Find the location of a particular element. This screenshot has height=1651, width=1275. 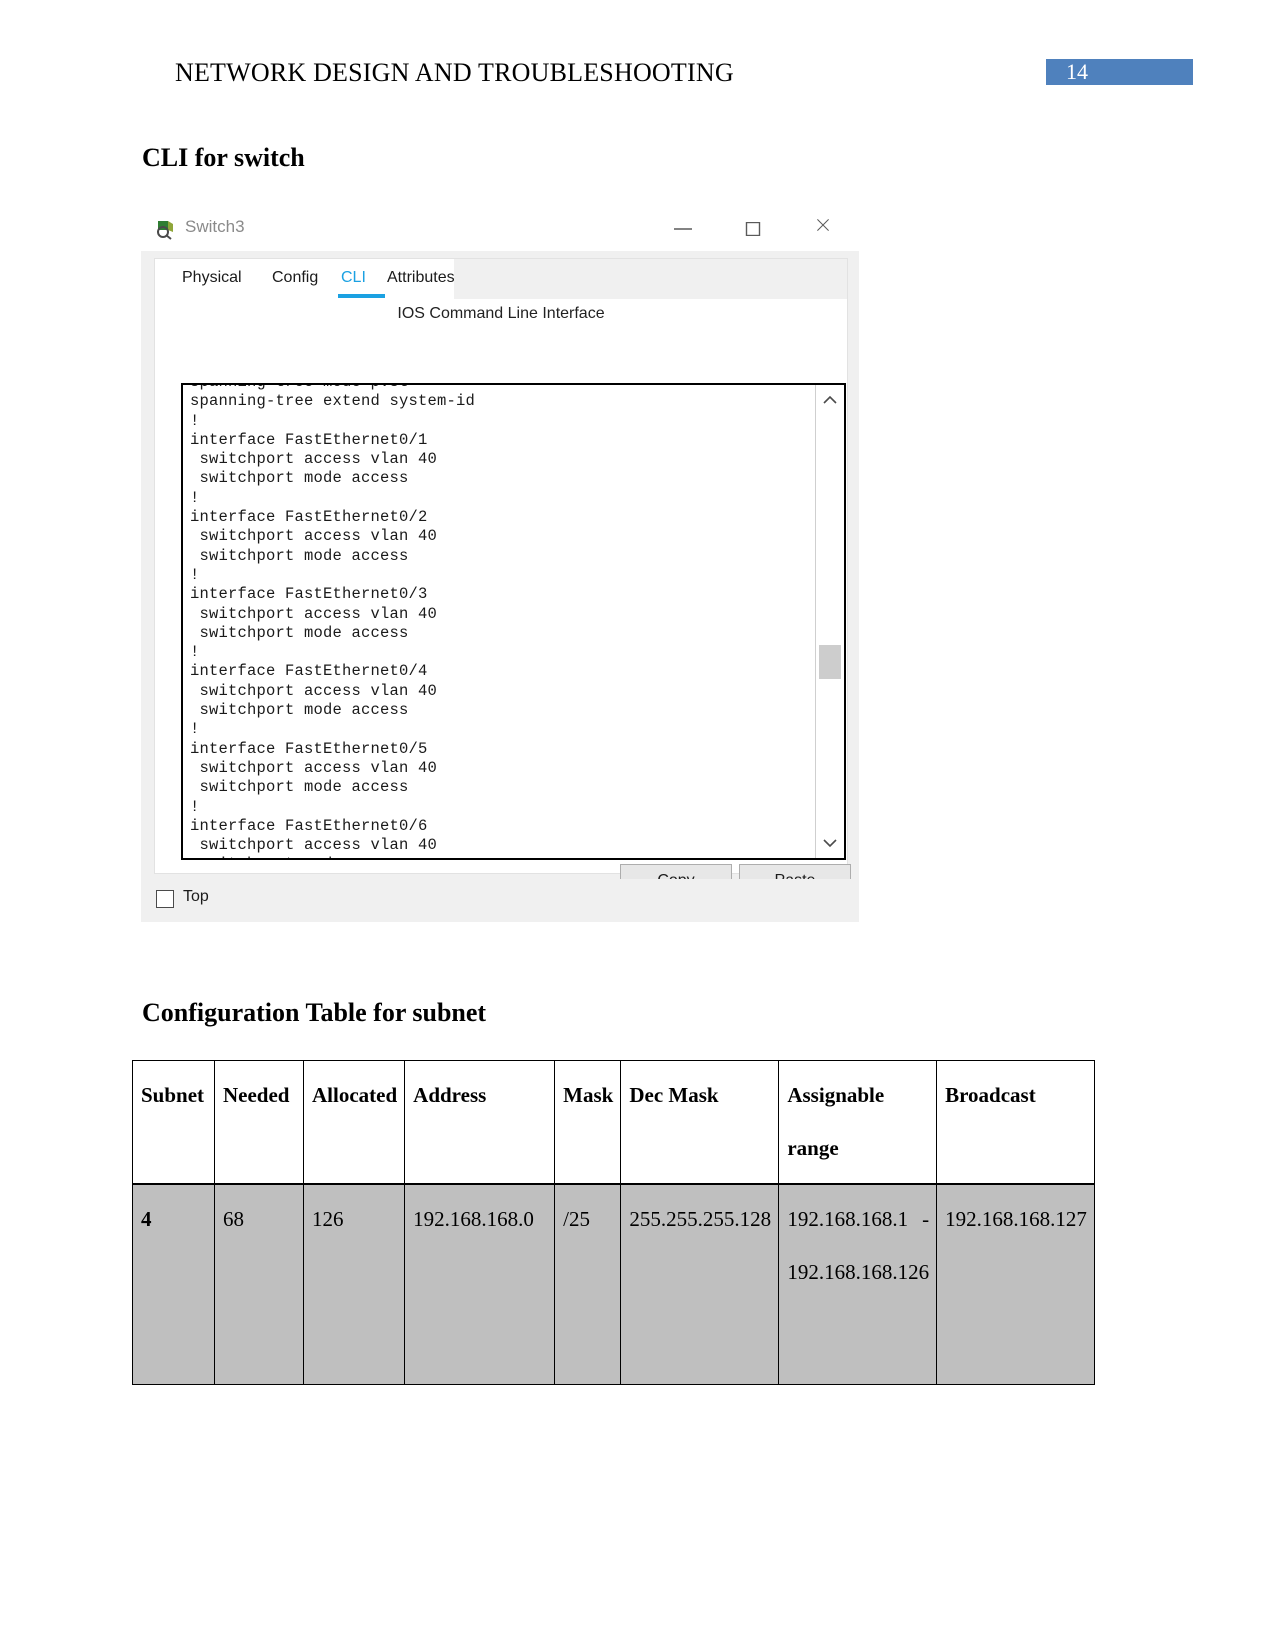

chevron-up-icon is located at coordinates (830, 400).